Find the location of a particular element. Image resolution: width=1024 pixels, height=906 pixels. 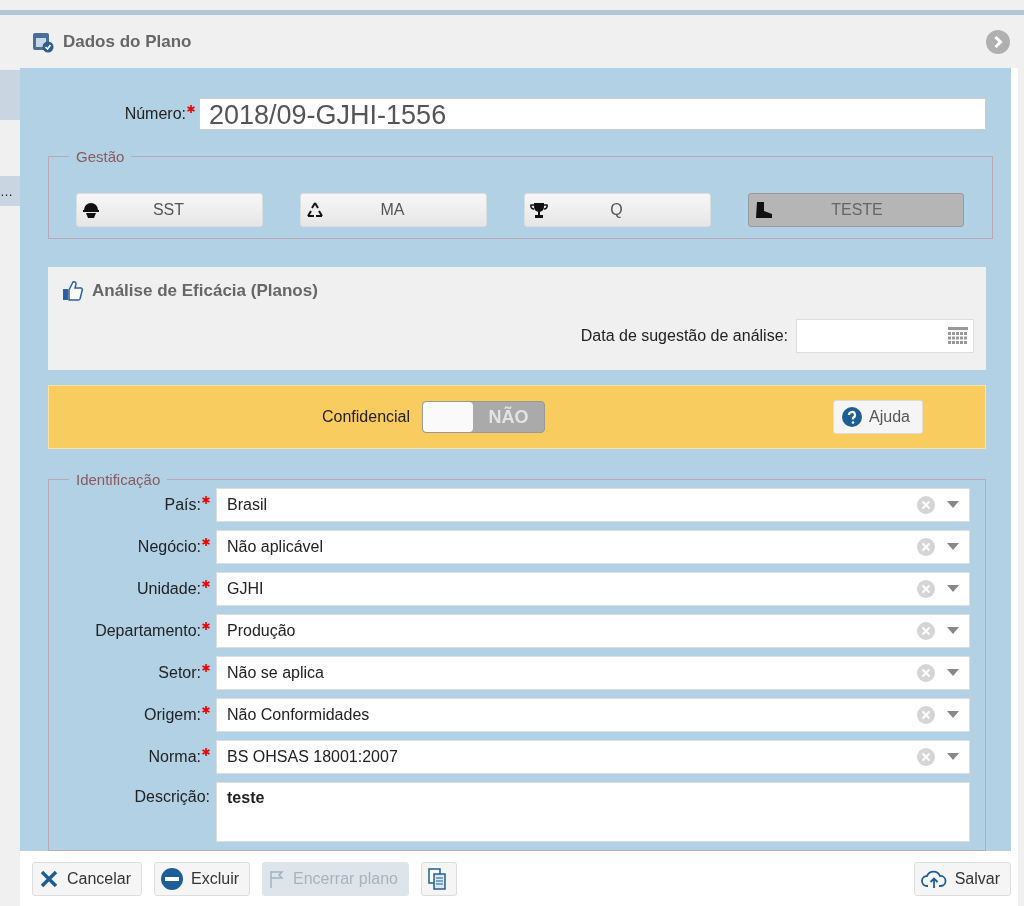

field-label: País: is located at coordinates (182, 504).